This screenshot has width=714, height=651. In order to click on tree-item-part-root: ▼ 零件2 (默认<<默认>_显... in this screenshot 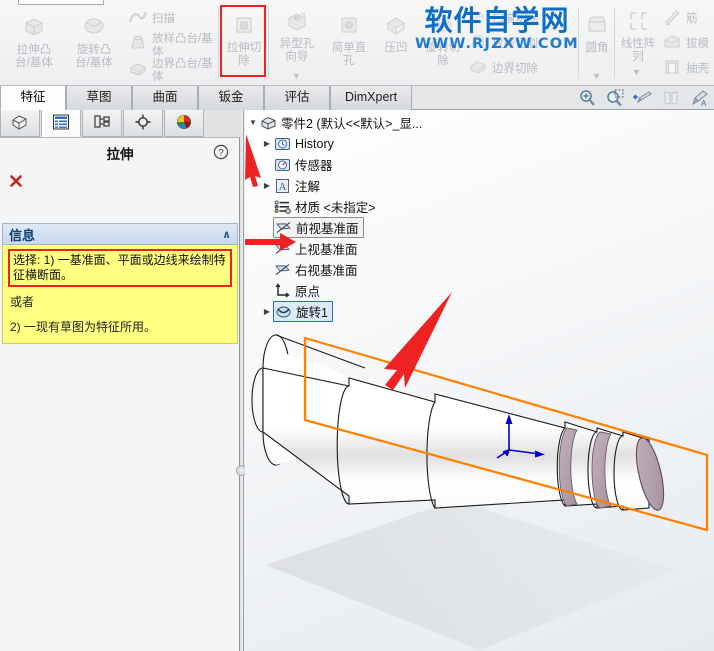, I will do `click(370, 122)`.